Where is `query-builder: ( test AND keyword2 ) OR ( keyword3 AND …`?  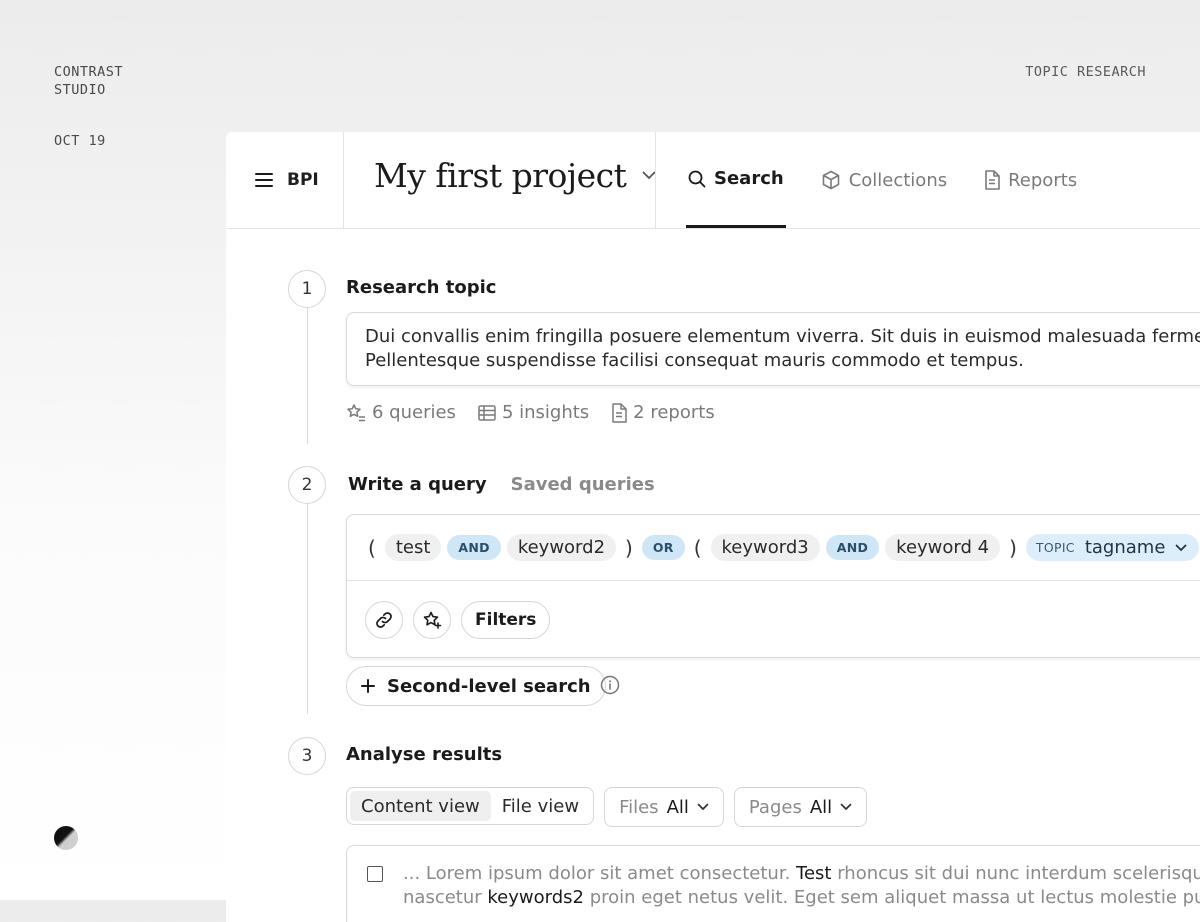 query-builder: ( test AND keyword2 ) OR ( keyword3 AND … is located at coordinates (773, 586).